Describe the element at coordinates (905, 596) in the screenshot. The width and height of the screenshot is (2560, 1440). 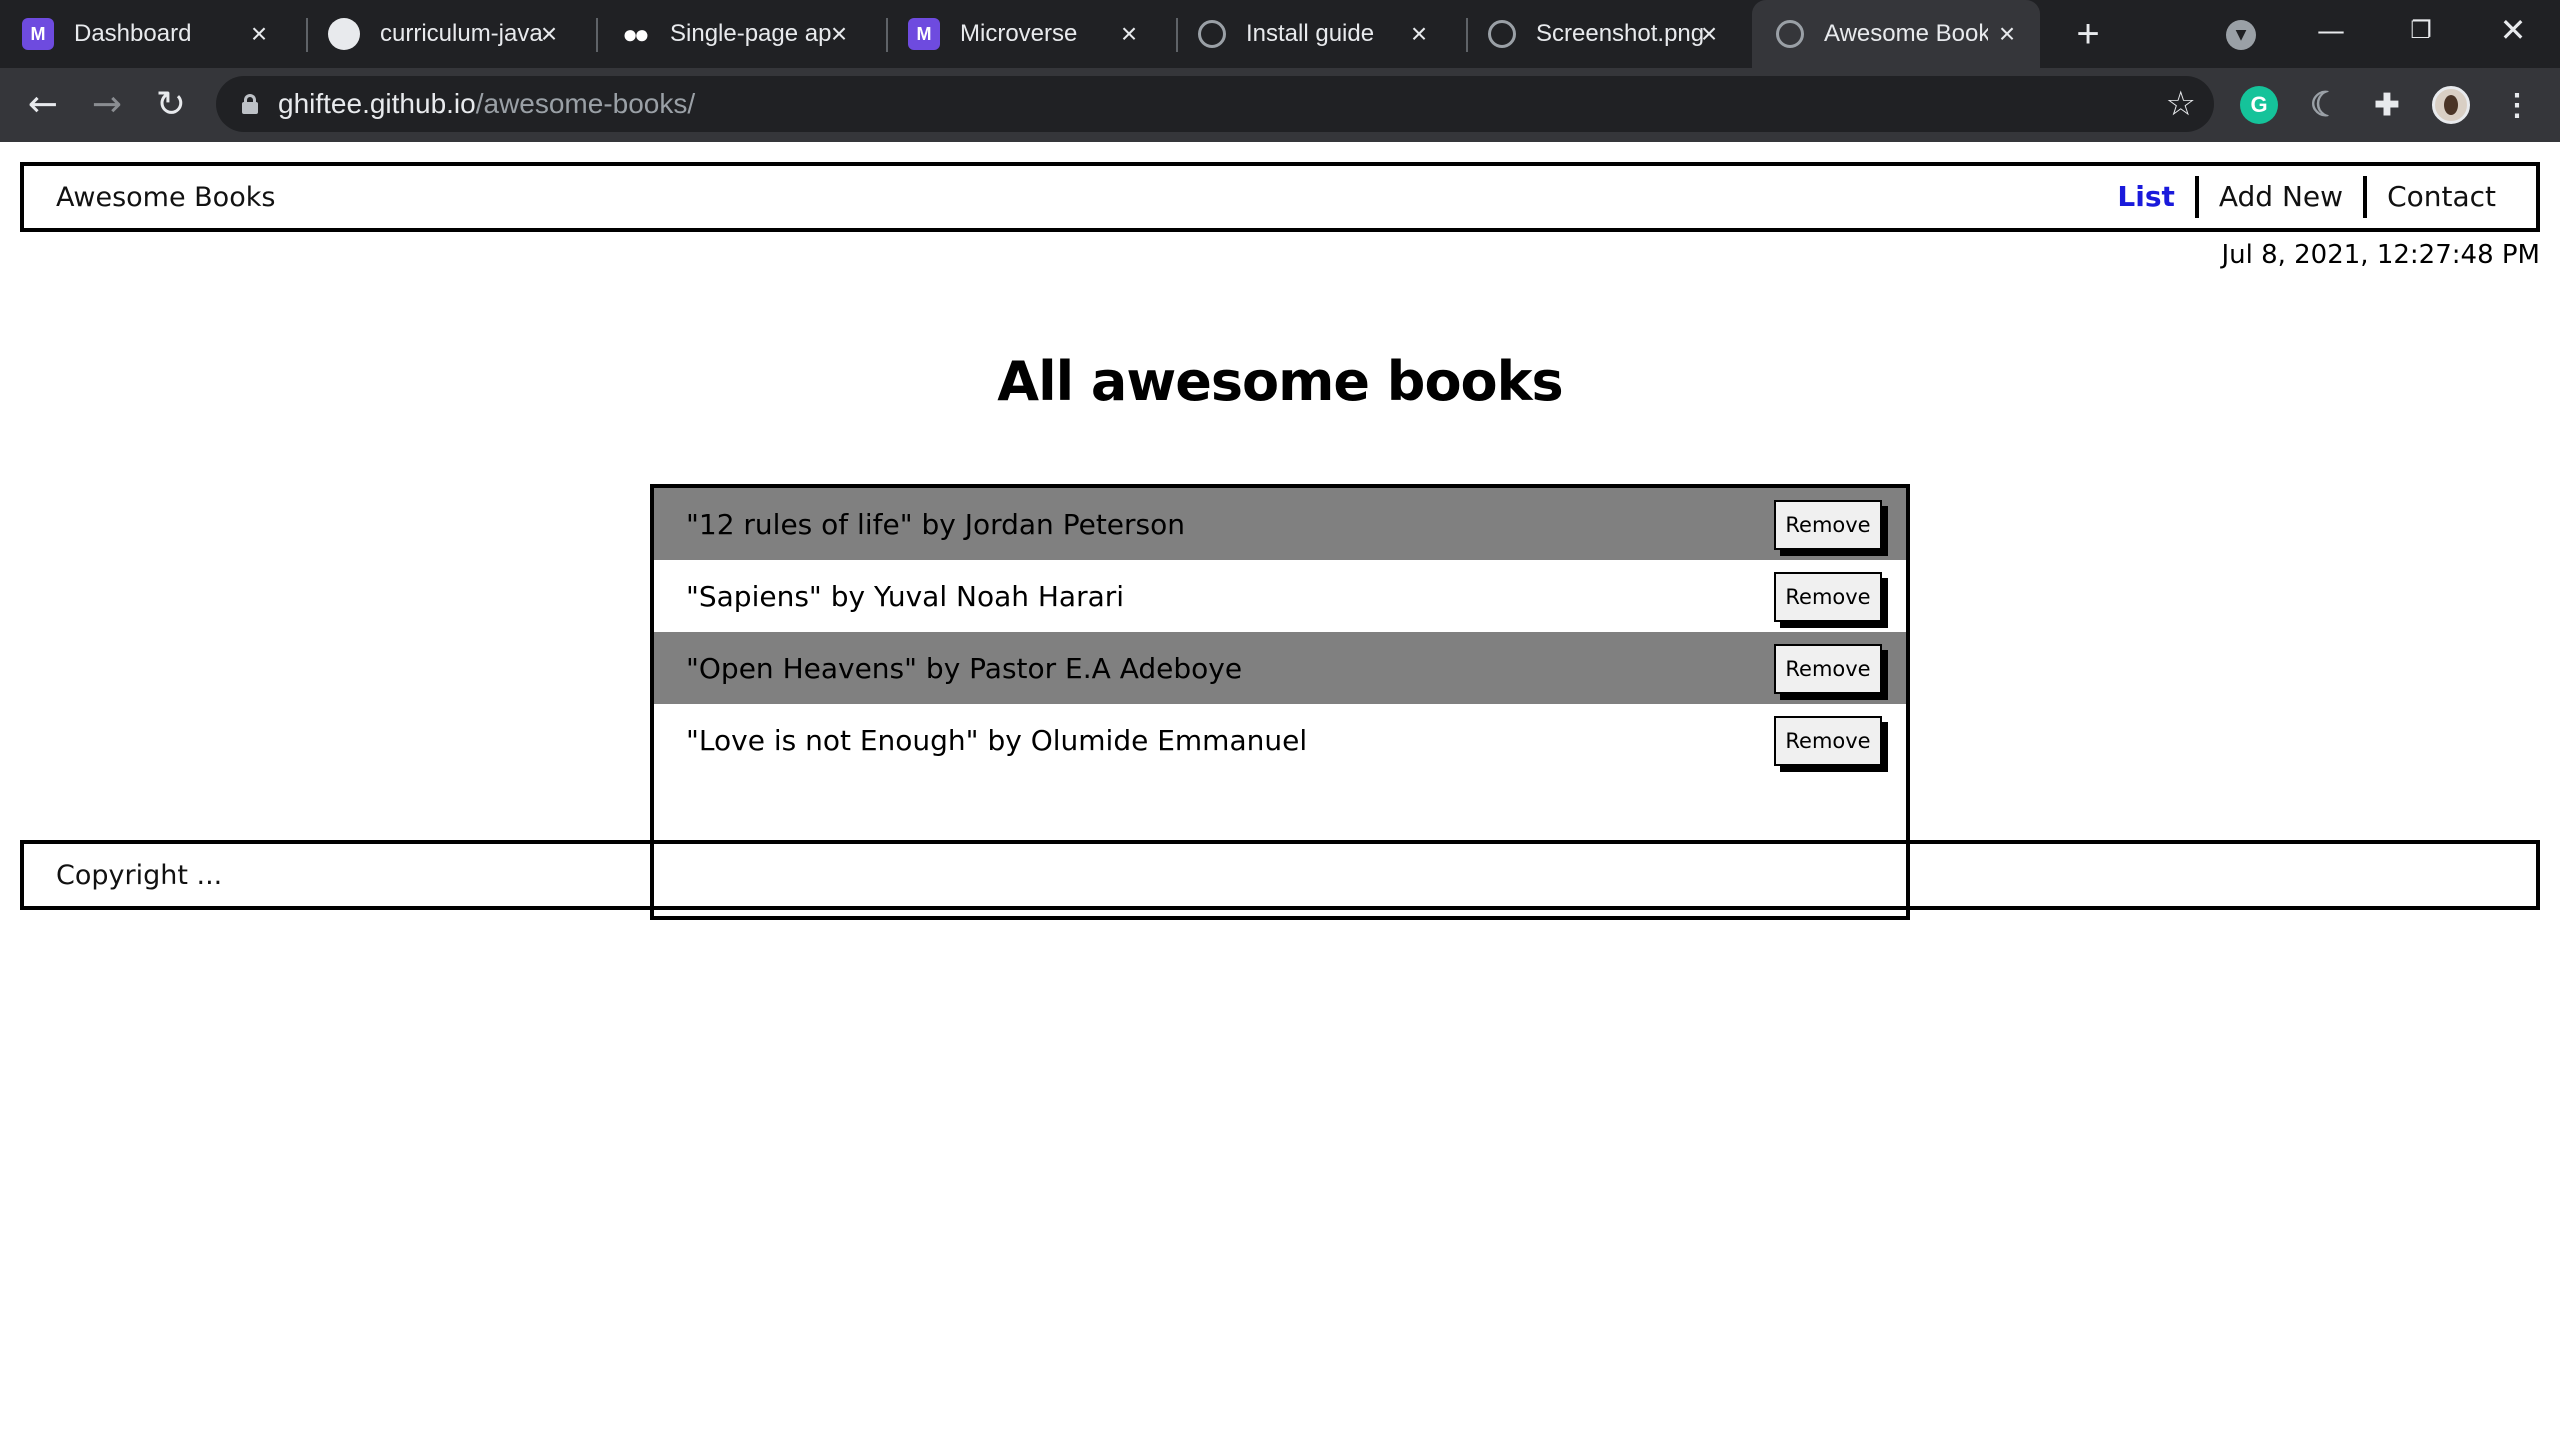
I see `book-title: "Sapiens" by Yuval Noah Harari` at that location.